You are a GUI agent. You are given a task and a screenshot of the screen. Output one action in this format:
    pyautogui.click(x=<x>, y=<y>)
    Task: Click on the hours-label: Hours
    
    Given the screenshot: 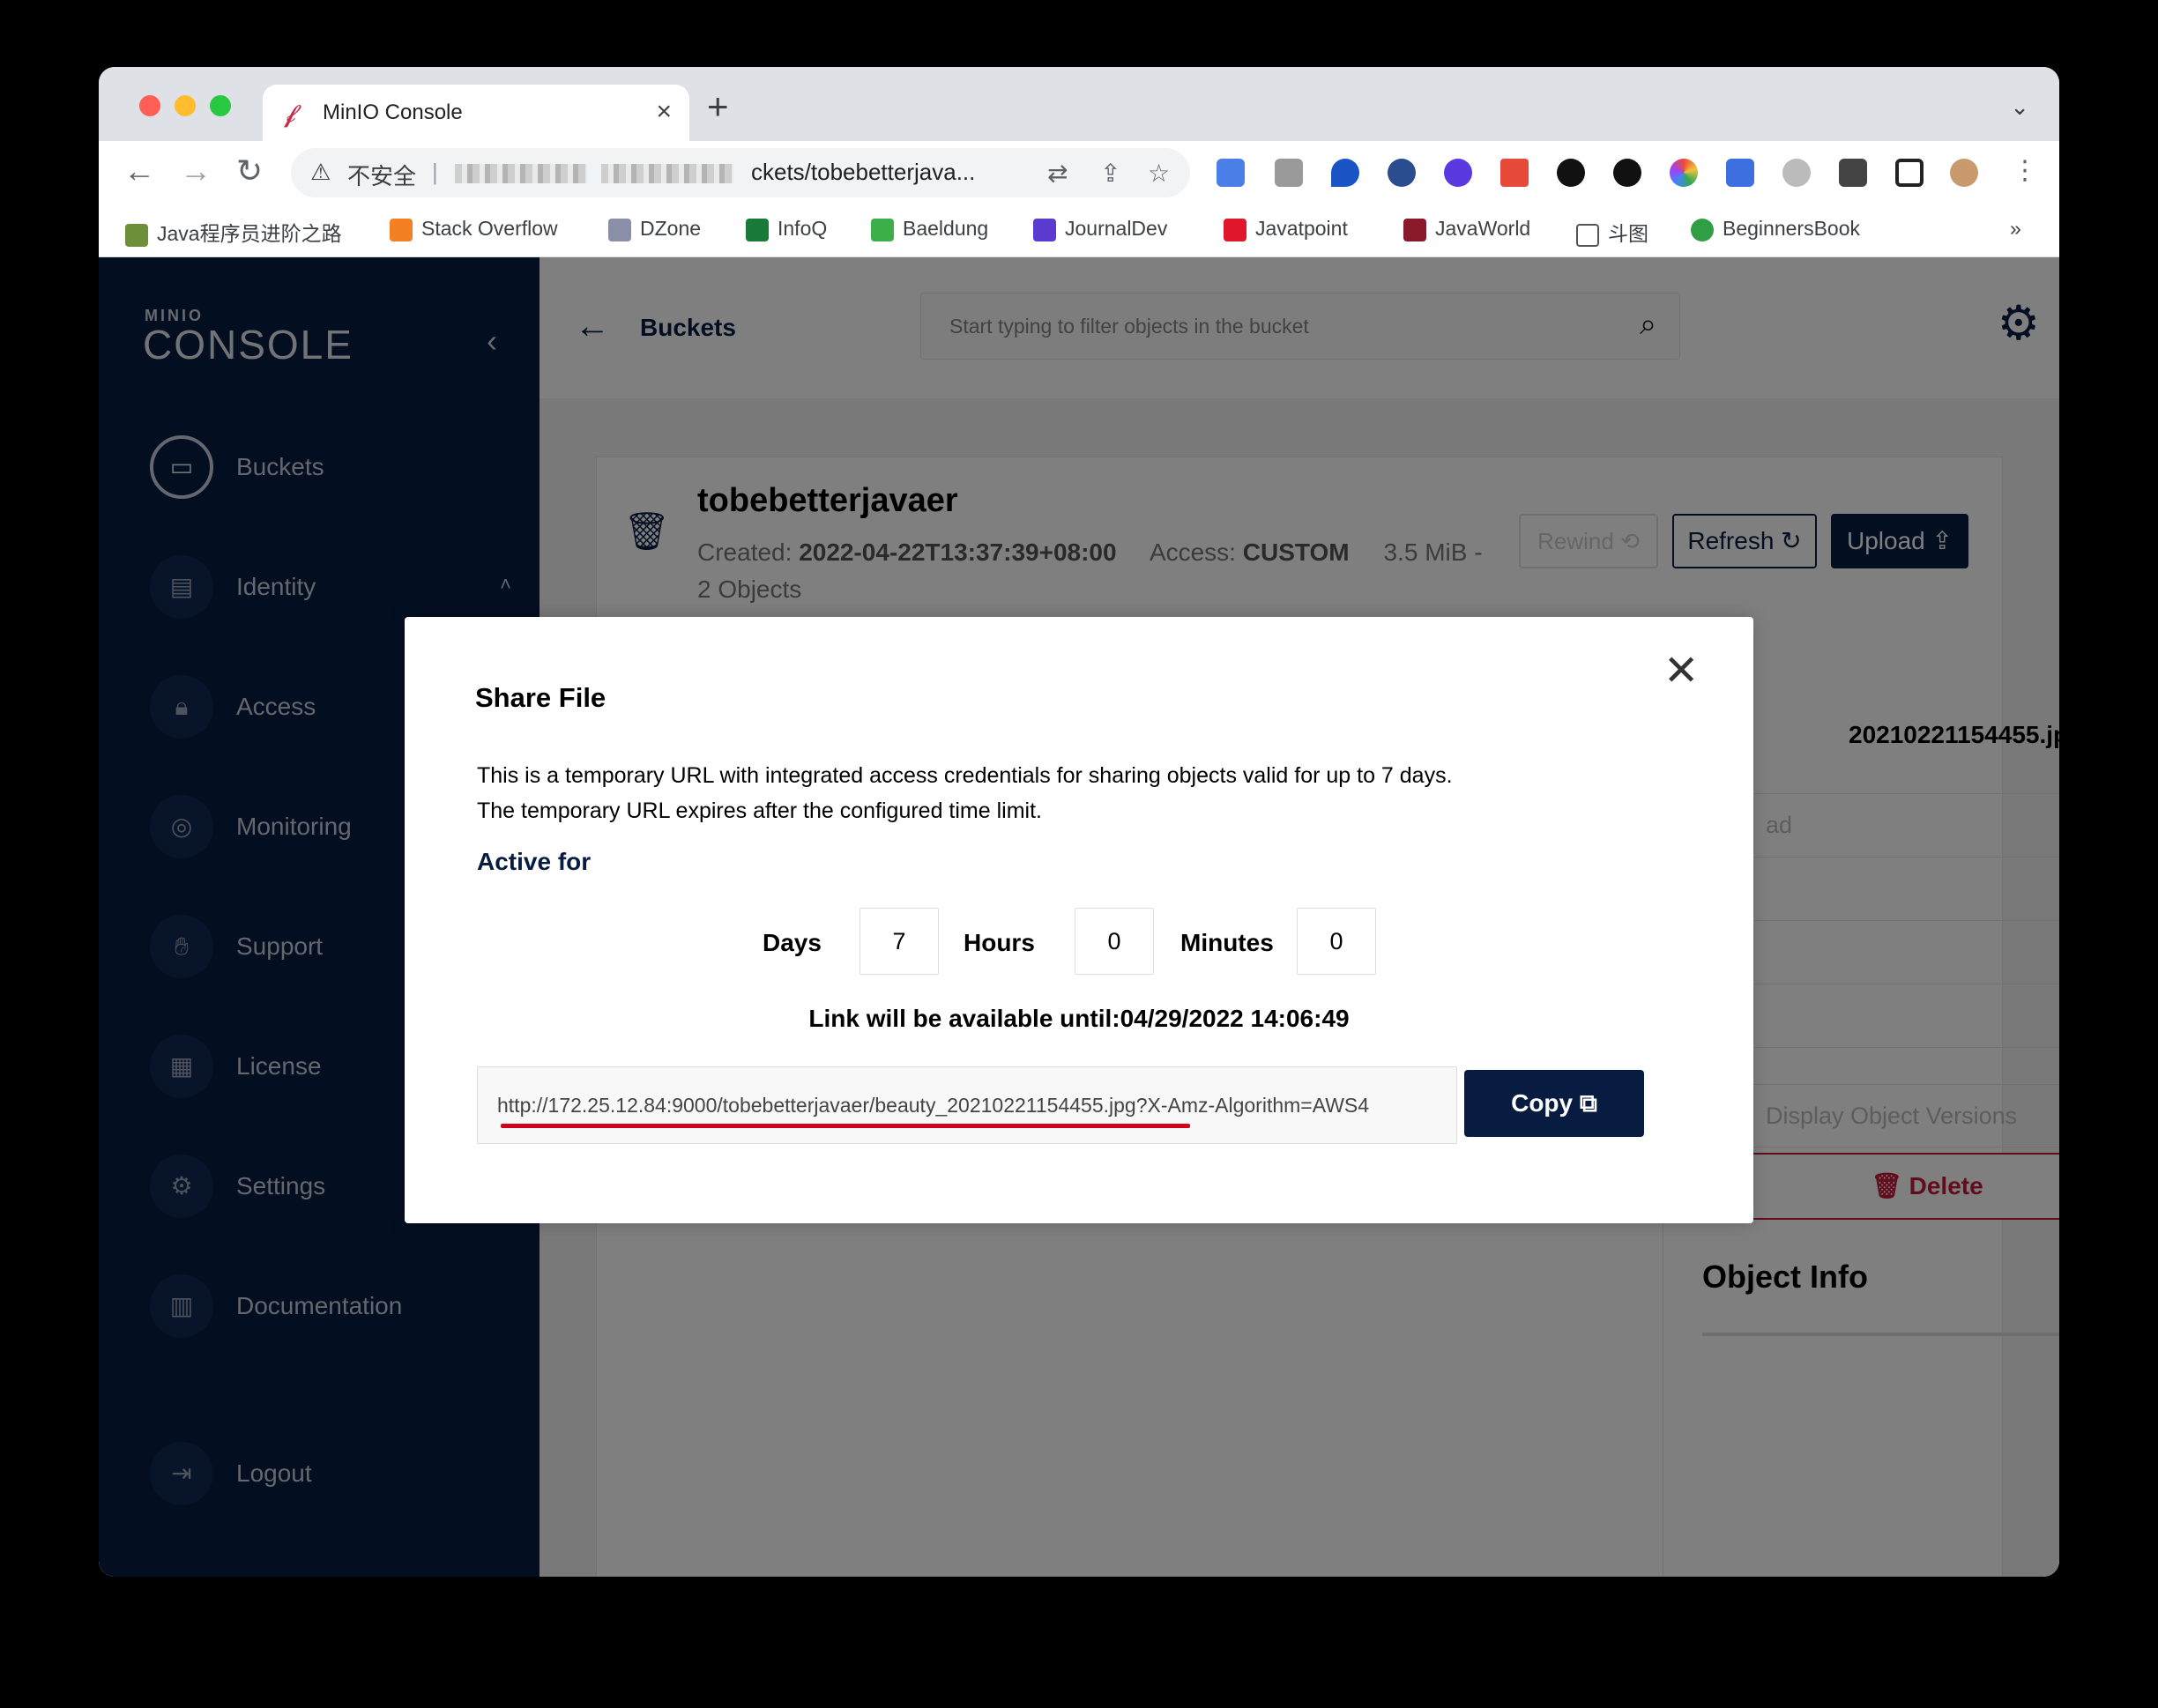 What is the action you would take?
    pyautogui.click(x=999, y=943)
    